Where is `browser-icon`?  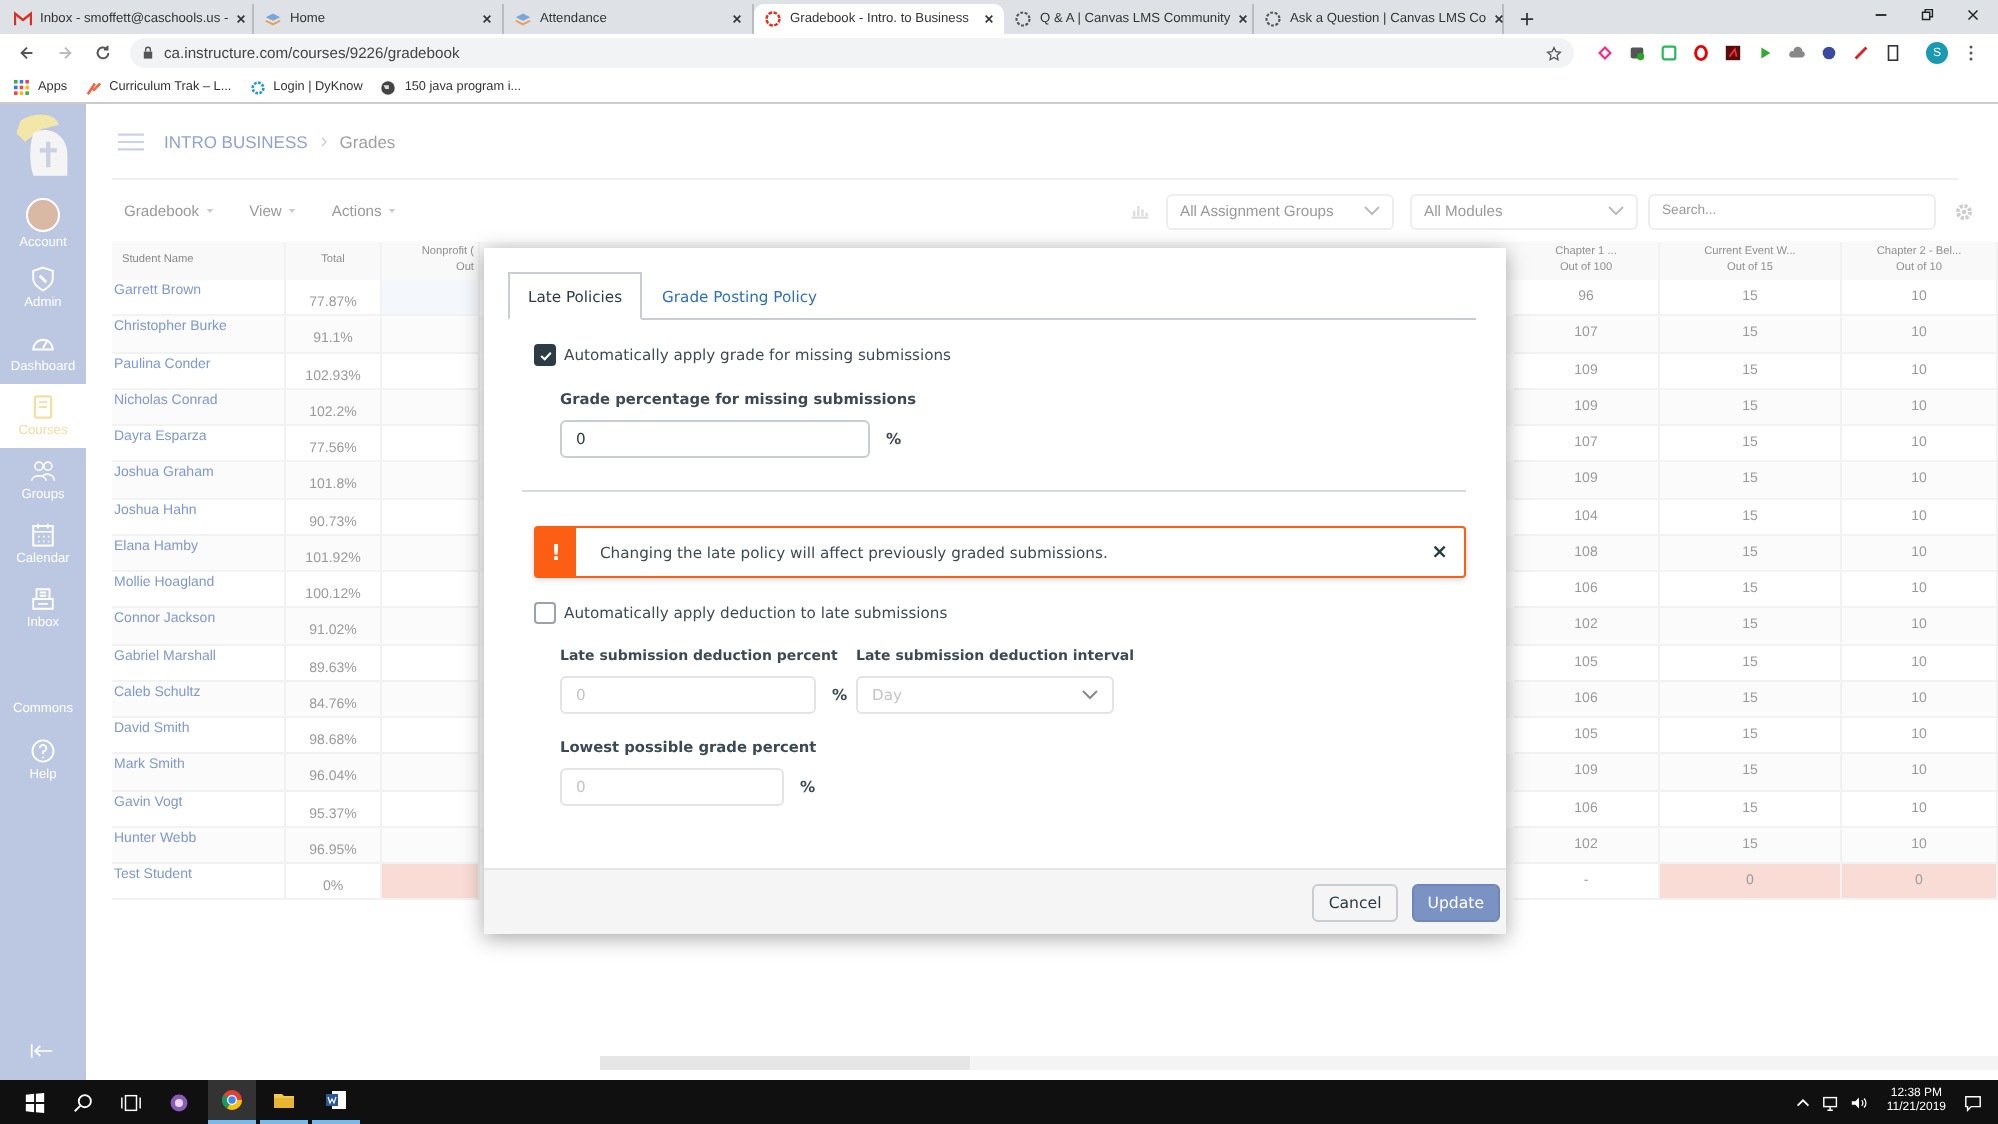
browser-icon is located at coordinates (232, 1100).